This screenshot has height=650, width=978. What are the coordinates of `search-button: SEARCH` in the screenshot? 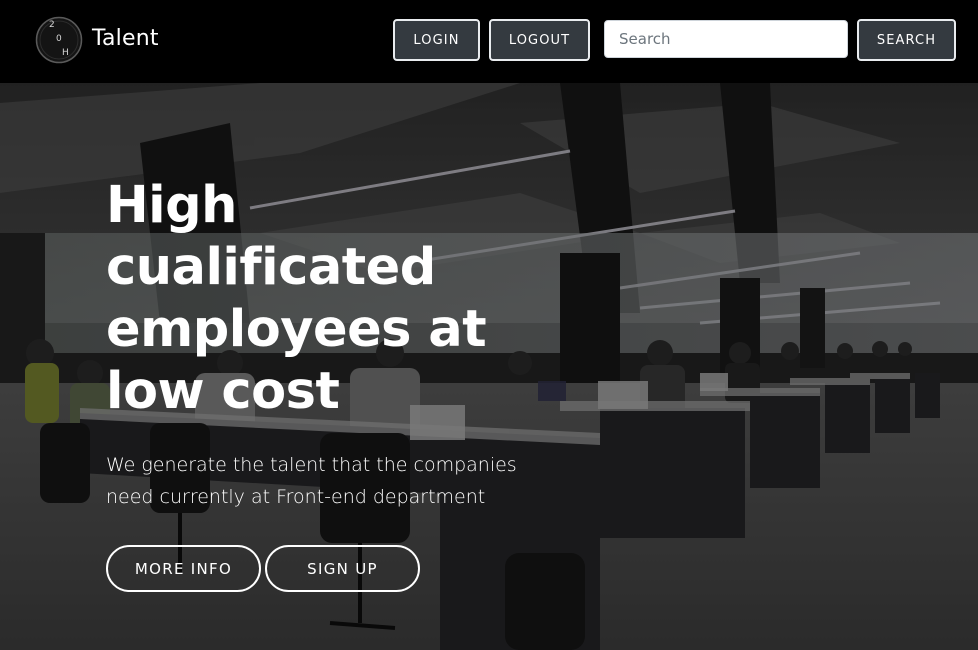 It's located at (906, 40).